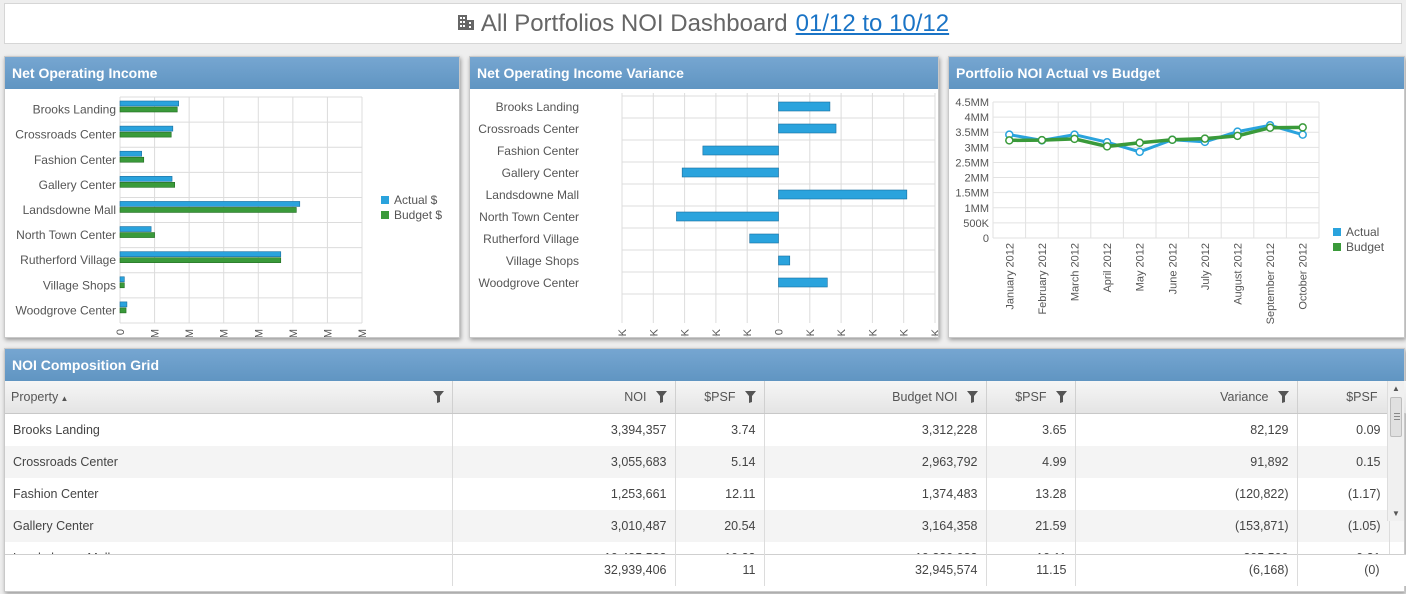 This screenshot has height=594, width=1406. Describe the element at coordinates (977, 209) in the screenshot. I see `y-tick-label: 1MM` at that location.